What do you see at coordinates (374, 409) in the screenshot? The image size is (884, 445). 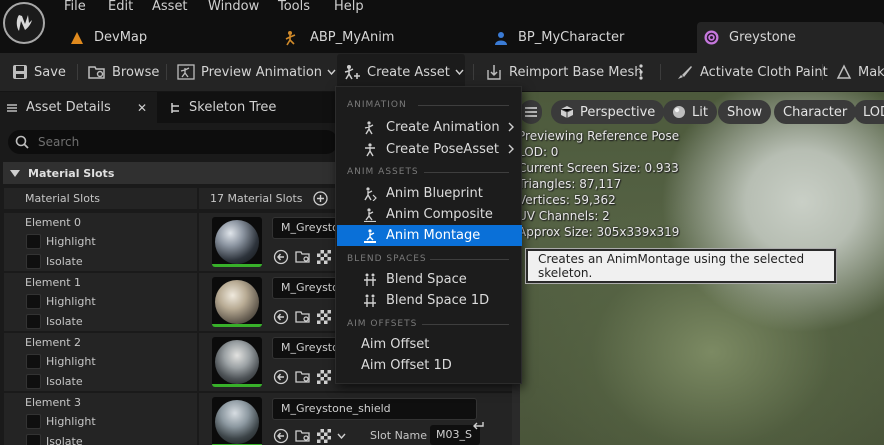 I see `material-picker: M_Greystone_shield` at bounding box center [374, 409].